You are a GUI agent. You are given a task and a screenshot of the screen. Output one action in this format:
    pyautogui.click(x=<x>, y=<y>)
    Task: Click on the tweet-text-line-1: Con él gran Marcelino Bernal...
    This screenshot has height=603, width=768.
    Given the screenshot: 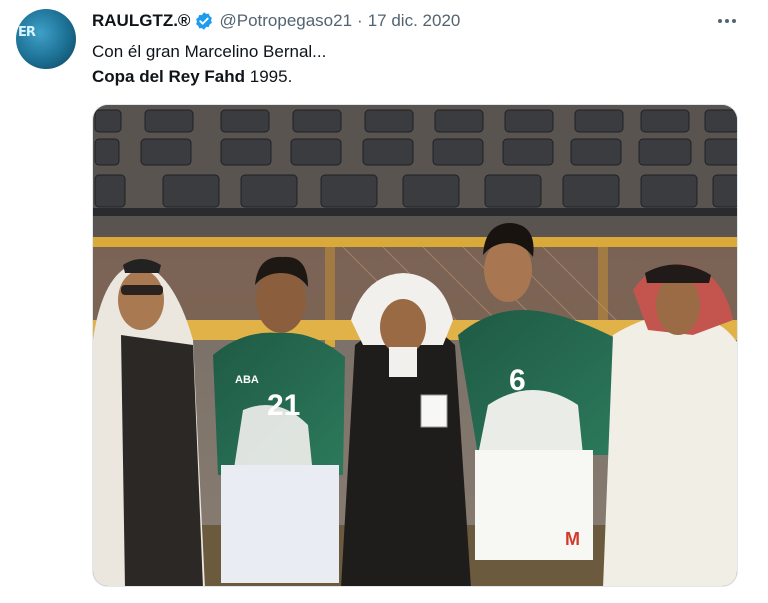 What is the action you would take?
    pyautogui.click(x=209, y=51)
    